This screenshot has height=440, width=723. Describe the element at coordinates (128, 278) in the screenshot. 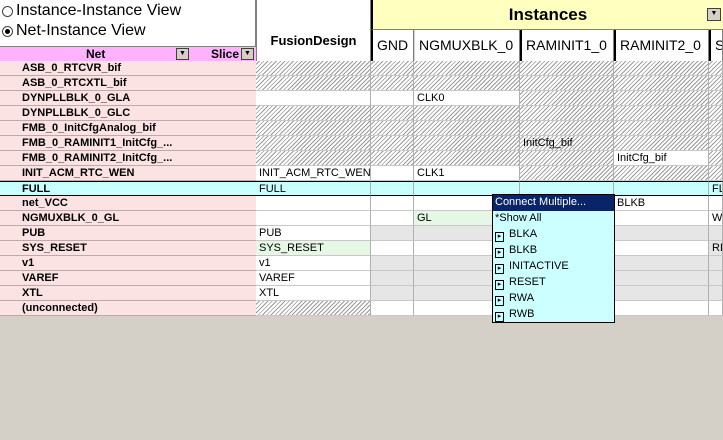

I see `net-row-label: VAREF` at that location.